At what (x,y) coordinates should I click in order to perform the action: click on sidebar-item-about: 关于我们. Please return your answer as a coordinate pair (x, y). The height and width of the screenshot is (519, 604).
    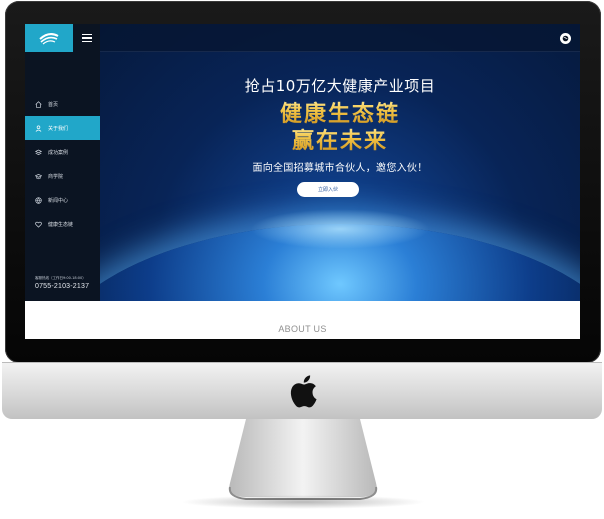
    Looking at the image, I should click on (62, 128).